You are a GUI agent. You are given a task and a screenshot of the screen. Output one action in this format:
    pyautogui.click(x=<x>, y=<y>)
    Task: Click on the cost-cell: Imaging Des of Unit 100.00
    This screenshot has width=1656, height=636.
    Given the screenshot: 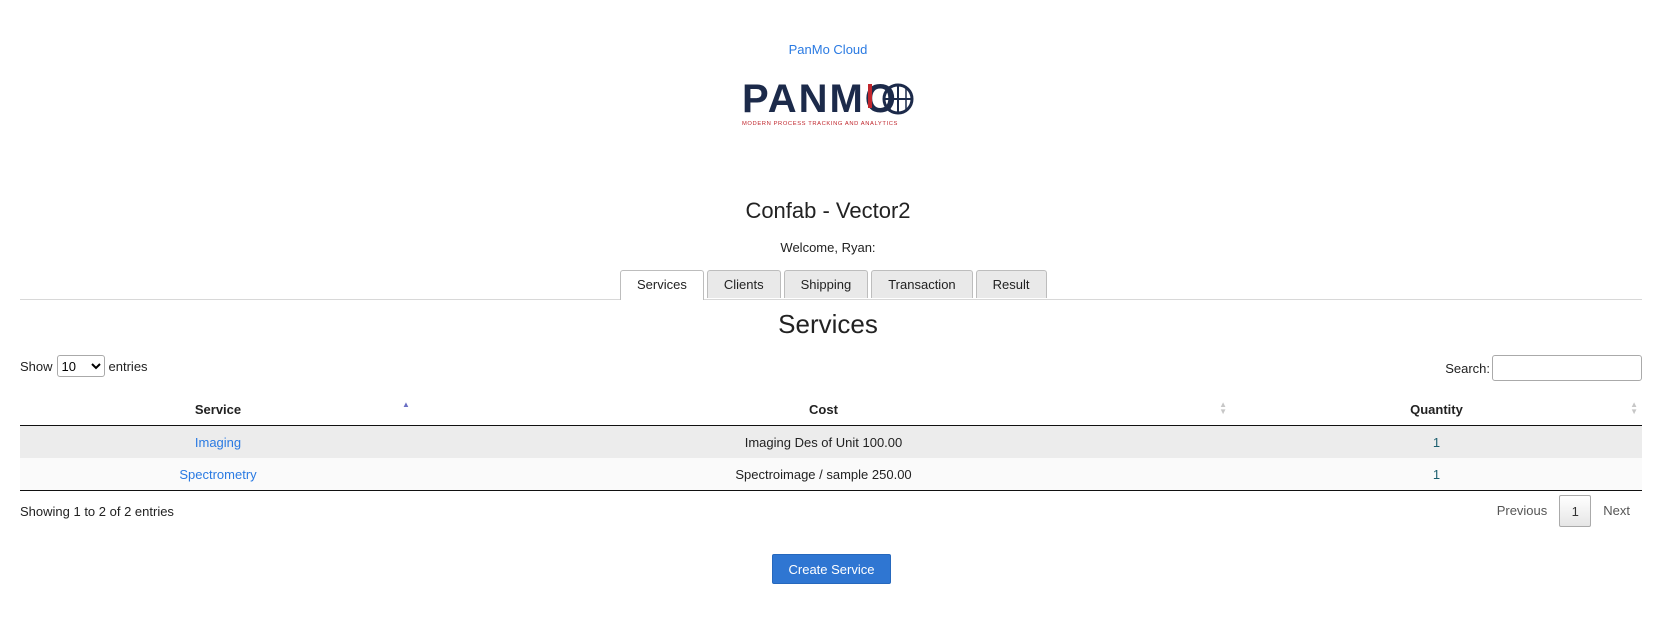 What is the action you would take?
    pyautogui.click(x=823, y=441)
    